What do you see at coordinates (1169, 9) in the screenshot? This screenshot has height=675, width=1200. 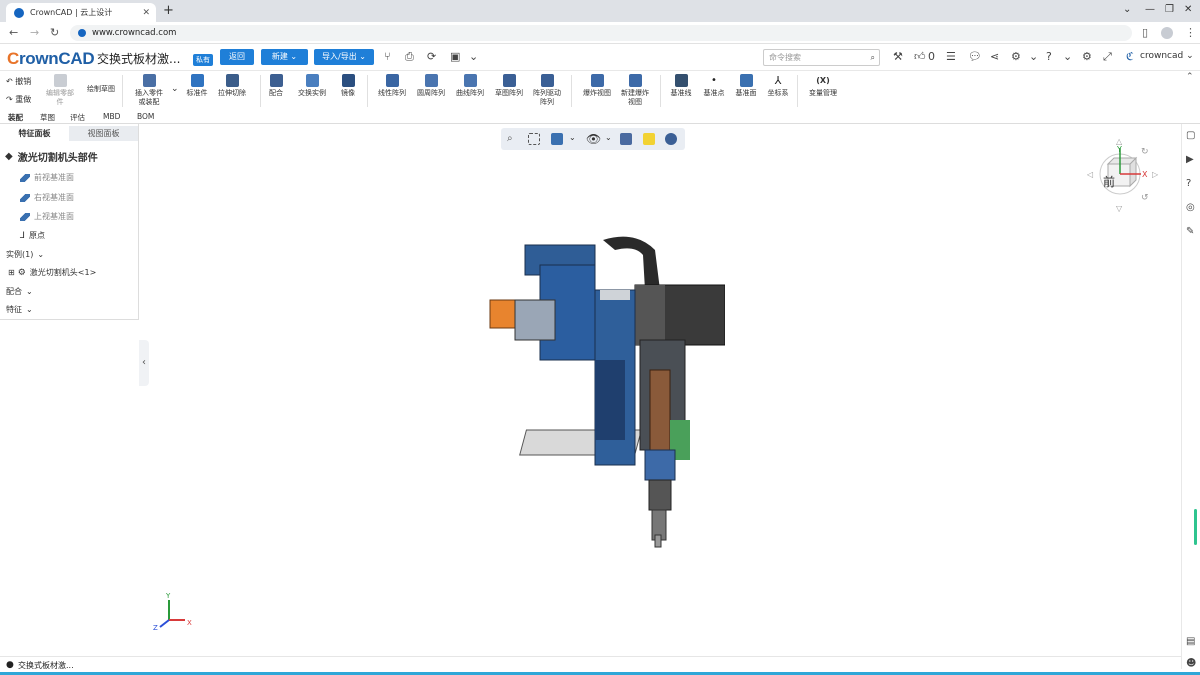 I see `restore-icon: ❐` at bounding box center [1169, 9].